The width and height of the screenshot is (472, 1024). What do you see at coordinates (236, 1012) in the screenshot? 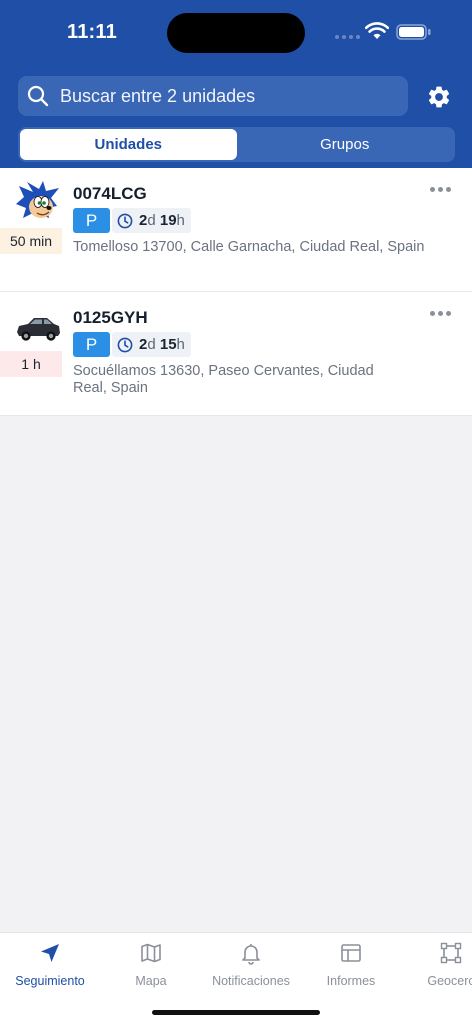
I see `home-indicator` at bounding box center [236, 1012].